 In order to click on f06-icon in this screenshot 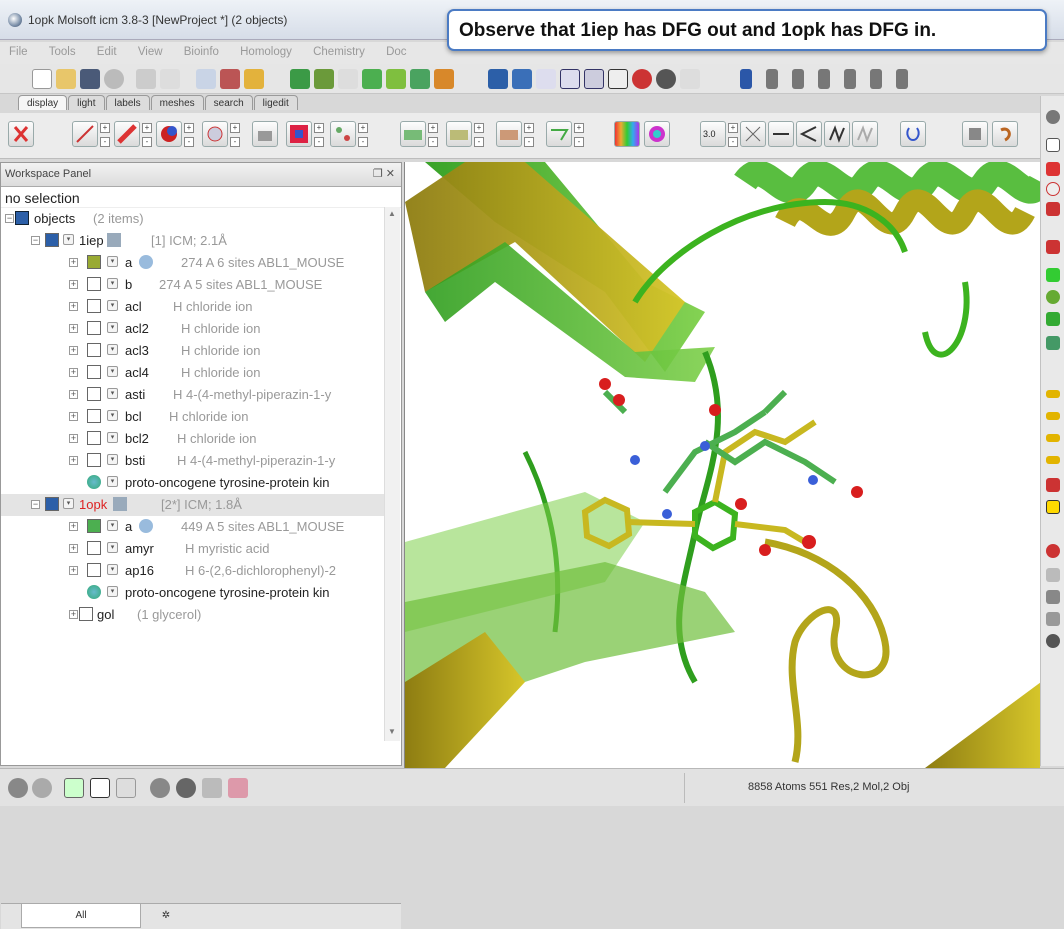, I will do `click(498, 79)`.